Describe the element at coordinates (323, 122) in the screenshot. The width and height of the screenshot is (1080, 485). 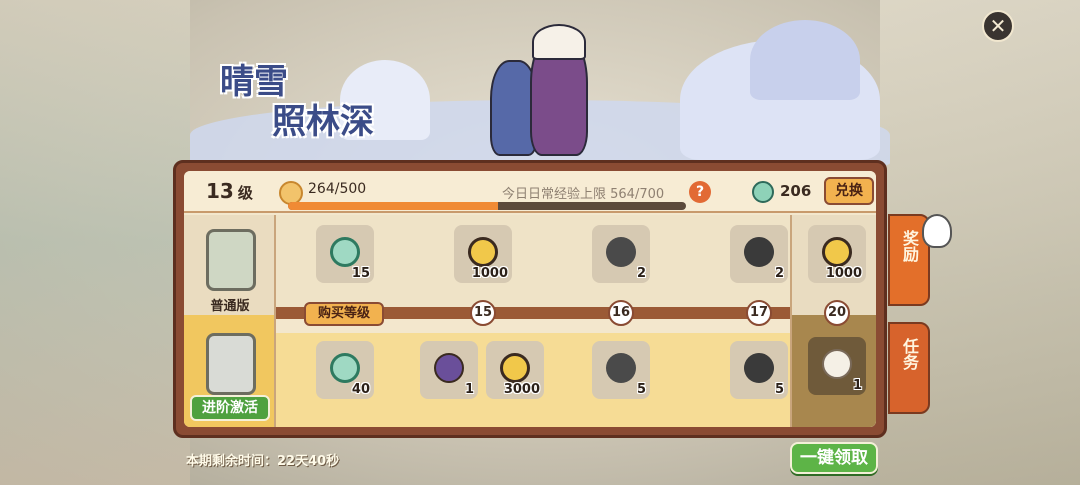
I see `title-line-2: 照林深` at that location.